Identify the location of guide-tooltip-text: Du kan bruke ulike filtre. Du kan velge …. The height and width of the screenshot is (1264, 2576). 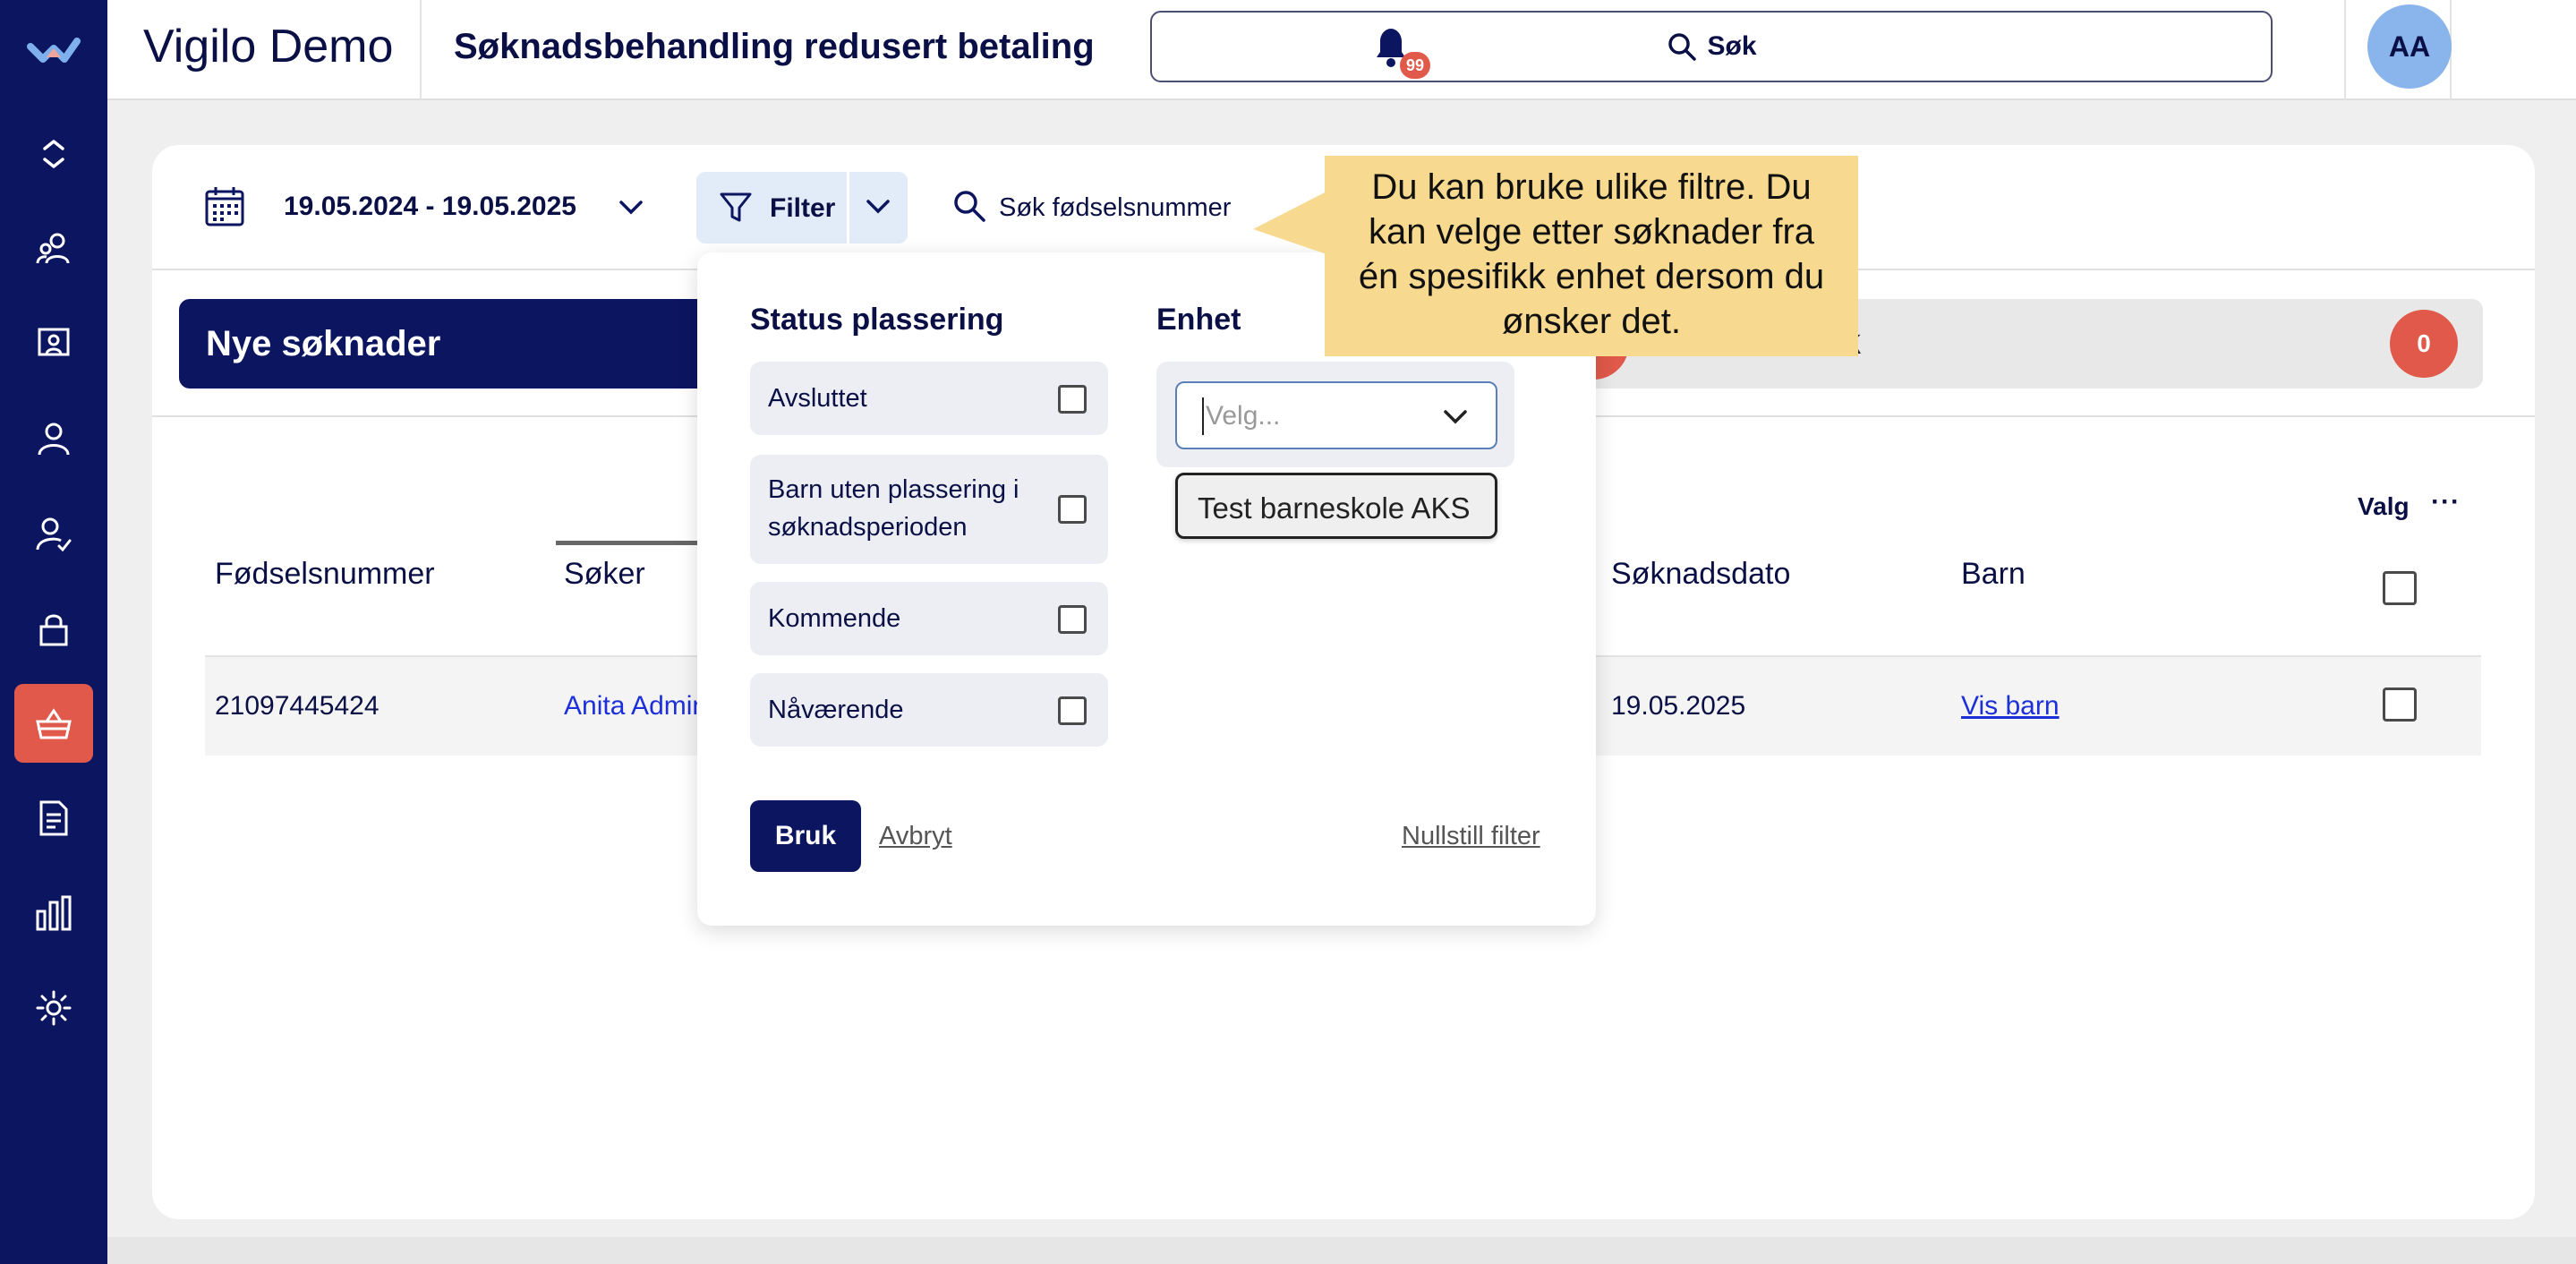
(1591, 254).